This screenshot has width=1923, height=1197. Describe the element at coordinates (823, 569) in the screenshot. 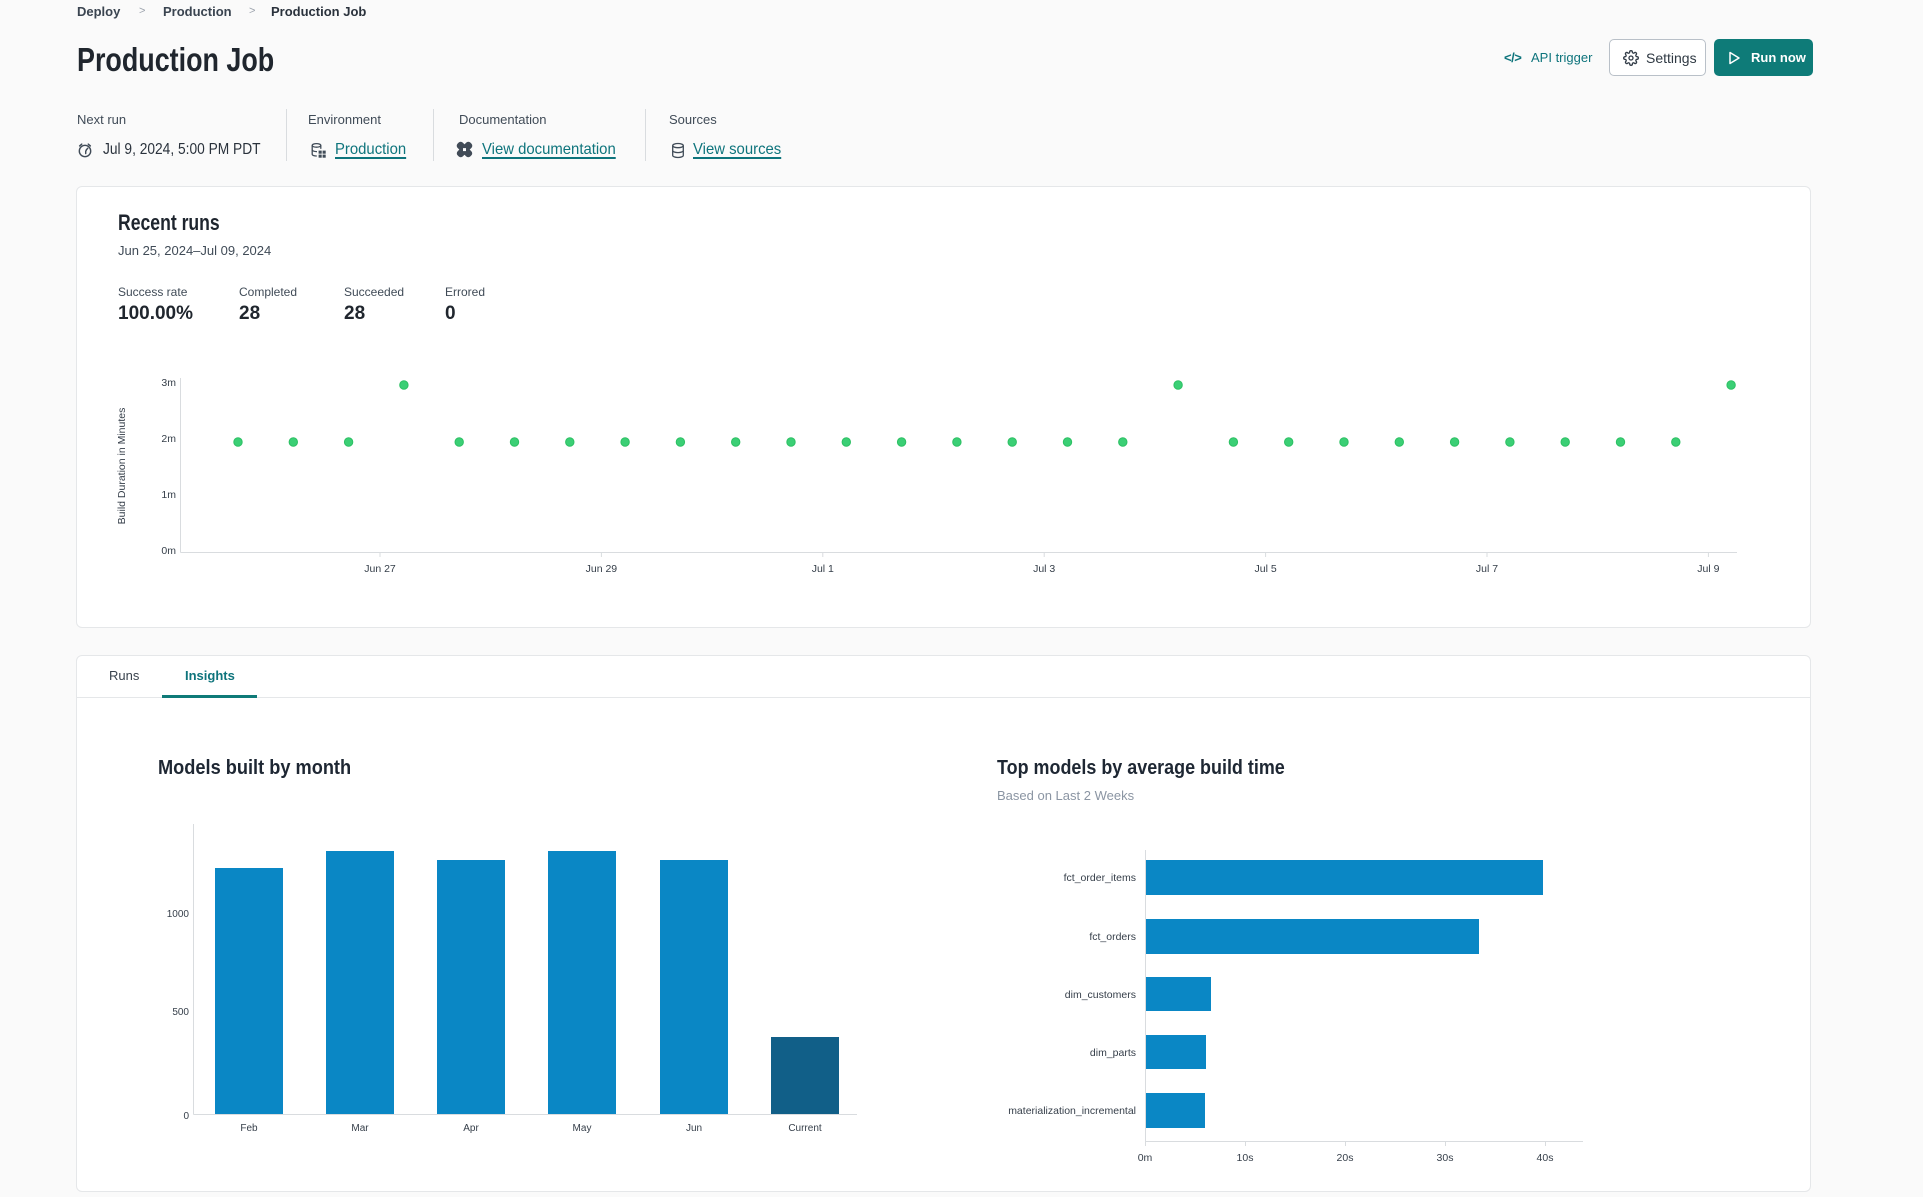

I see `svg-text: Jul 1` at that location.